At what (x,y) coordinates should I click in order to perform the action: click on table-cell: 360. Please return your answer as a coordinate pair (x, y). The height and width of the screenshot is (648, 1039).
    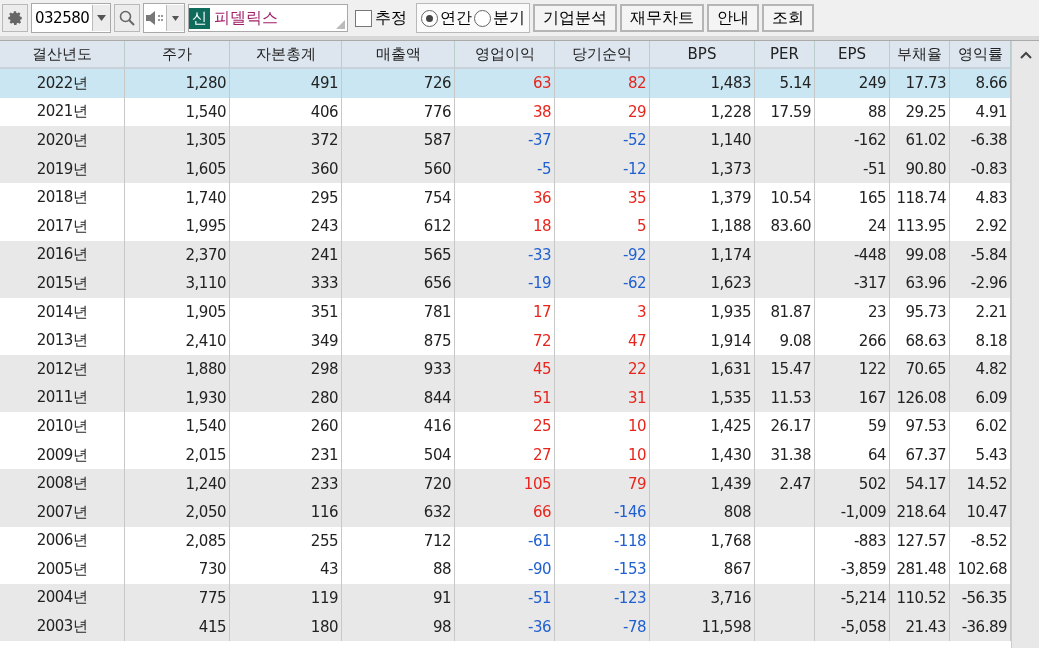
    Looking at the image, I should click on (286, 169).